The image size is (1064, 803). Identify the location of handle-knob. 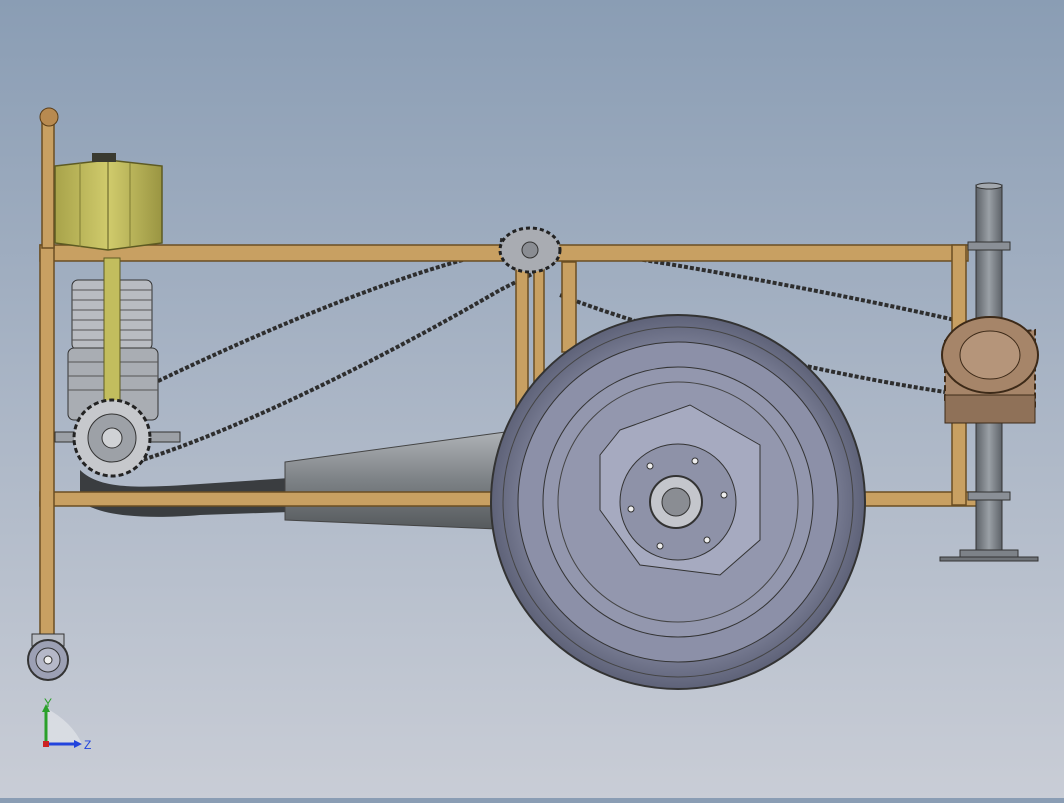
(49, 117).